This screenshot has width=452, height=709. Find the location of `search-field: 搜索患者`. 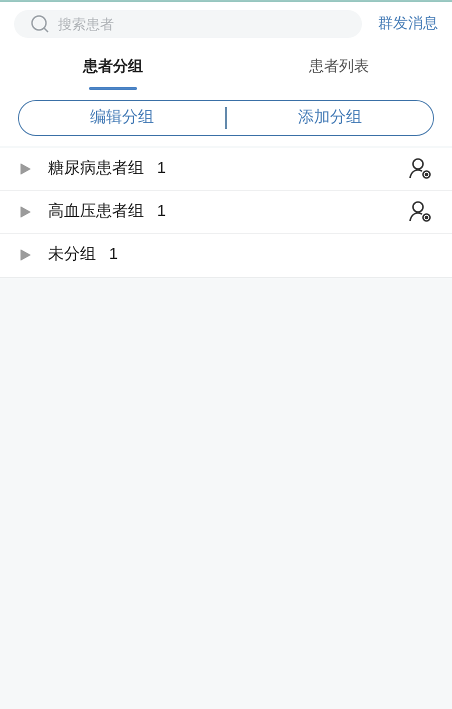

search-field: 搜索患者 is located at coordinates (188, 24).